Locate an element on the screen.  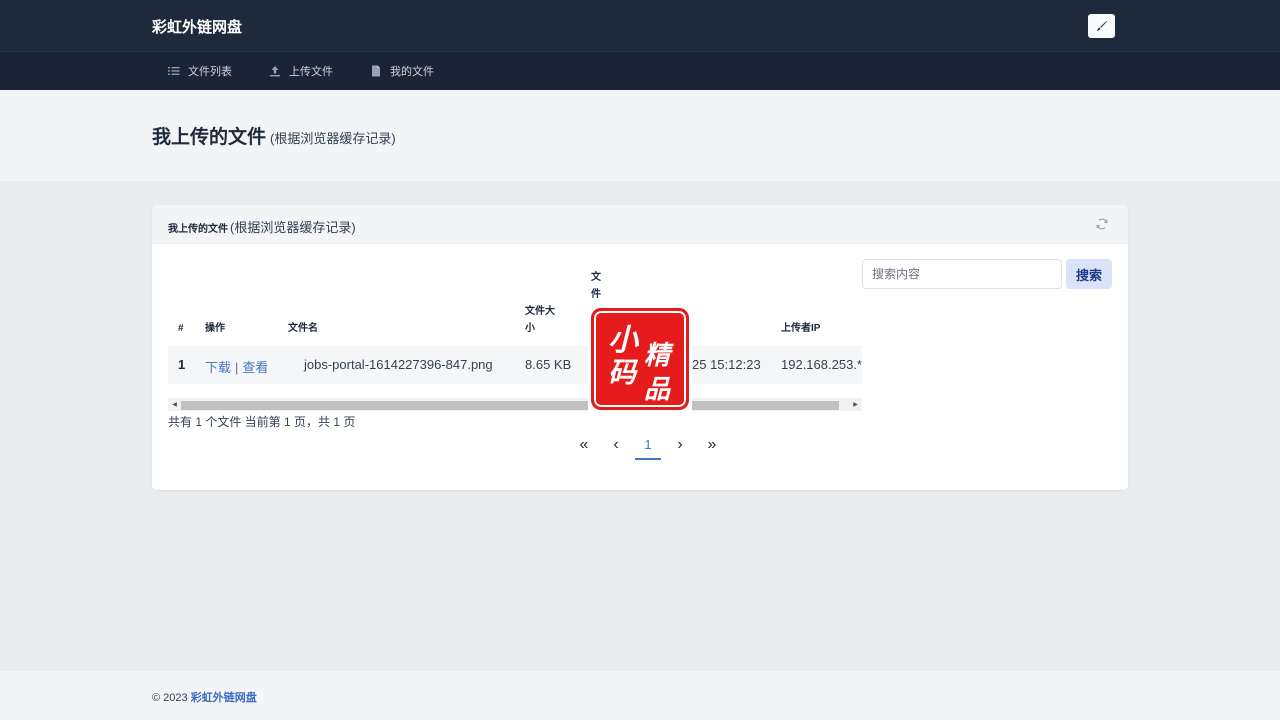
top-header: 彩虹外链网盘 is located at coordinates (640, 25).